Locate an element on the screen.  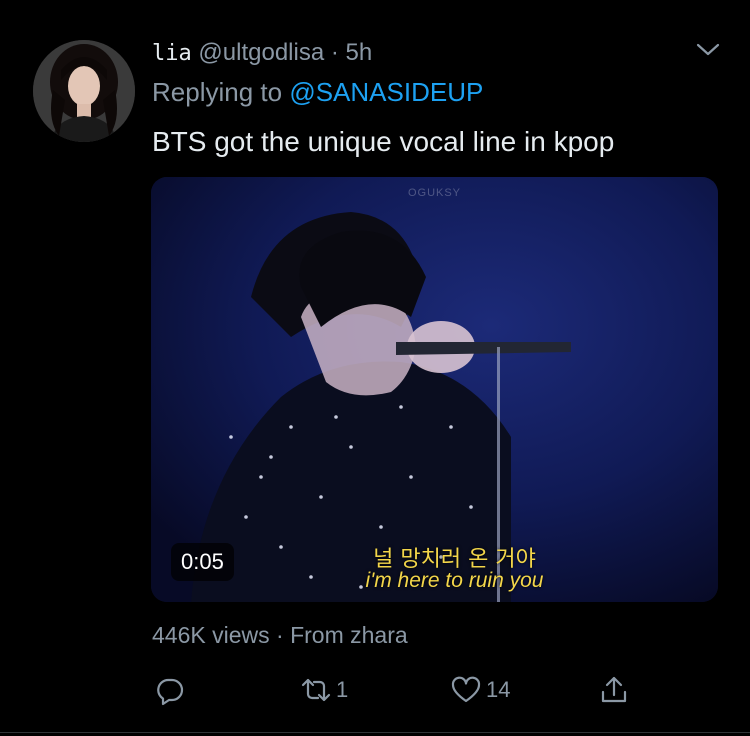
like-button: 14 is located at coordinates (480, 690).